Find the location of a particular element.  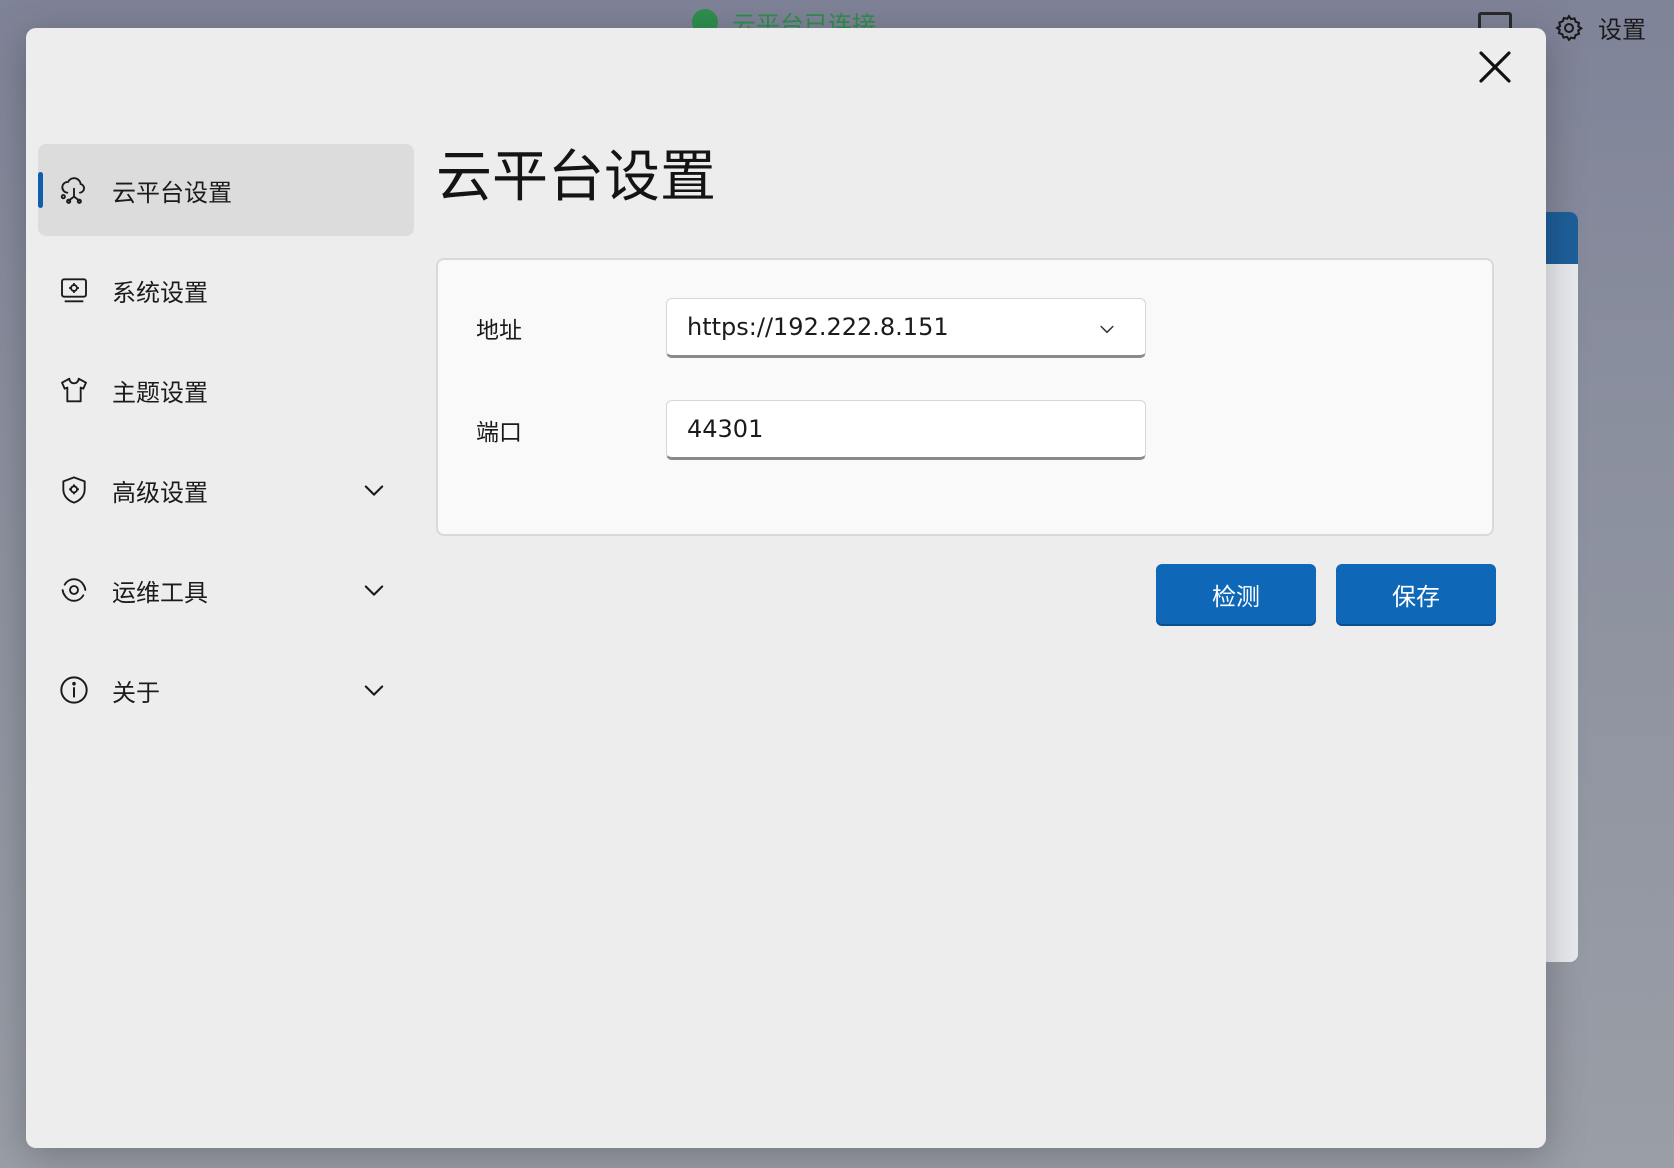

system-settings-icon is located at coordinates (74, 290).